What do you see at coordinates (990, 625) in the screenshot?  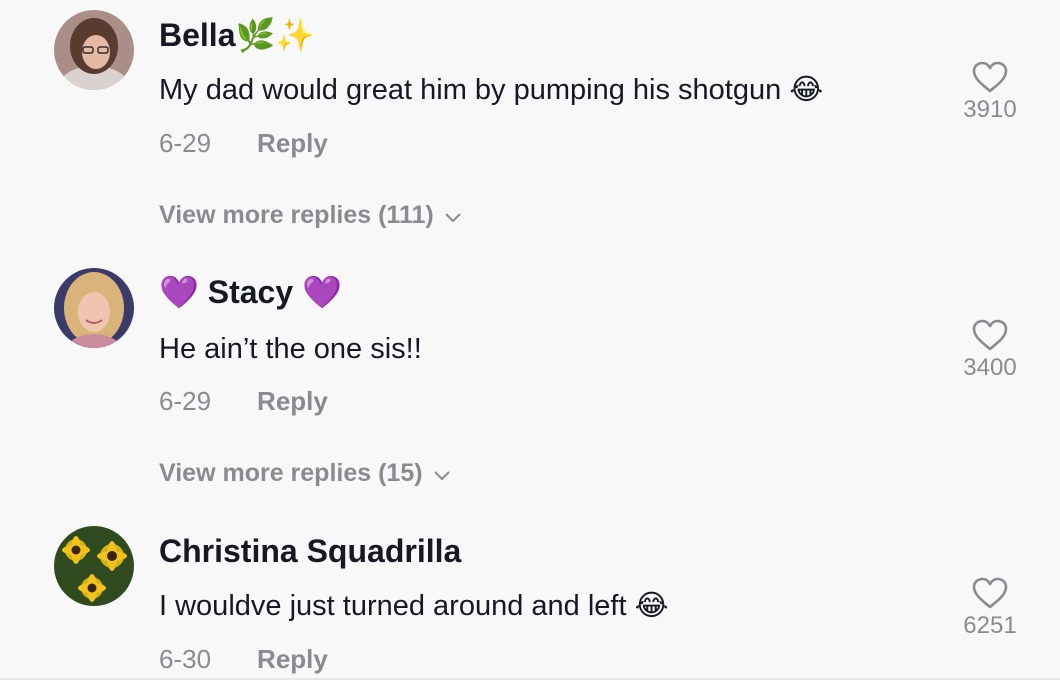 I see `like-count: 6251` at bounding box center [990, 625].